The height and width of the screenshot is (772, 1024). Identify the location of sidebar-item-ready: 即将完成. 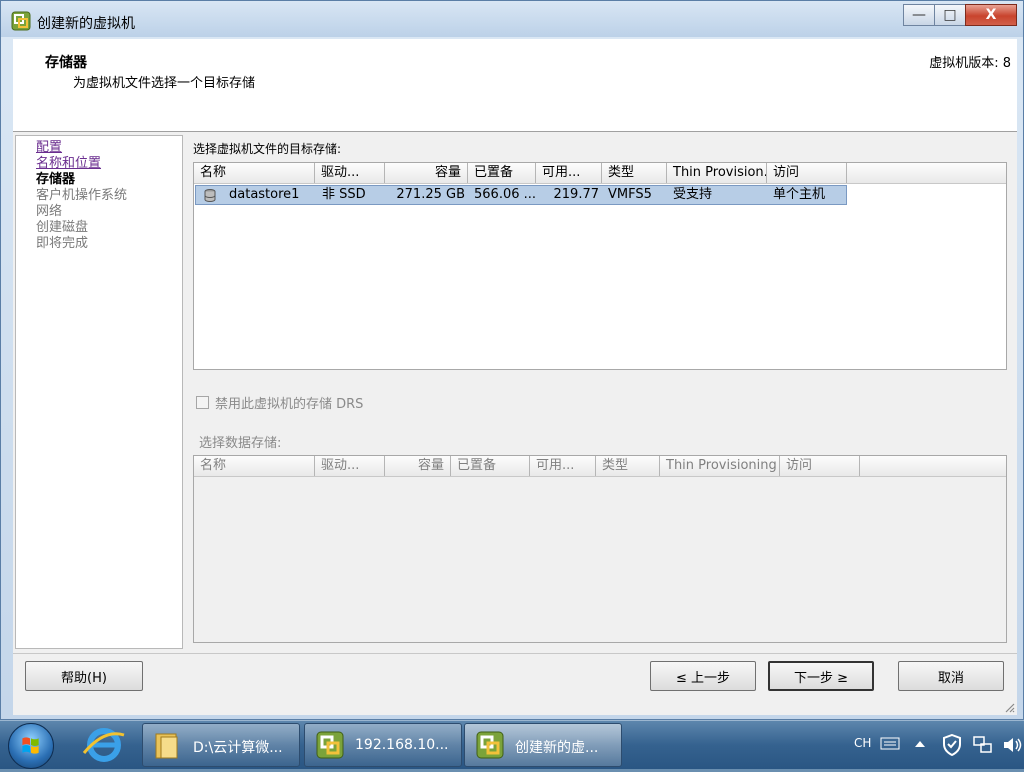
(62, 243).